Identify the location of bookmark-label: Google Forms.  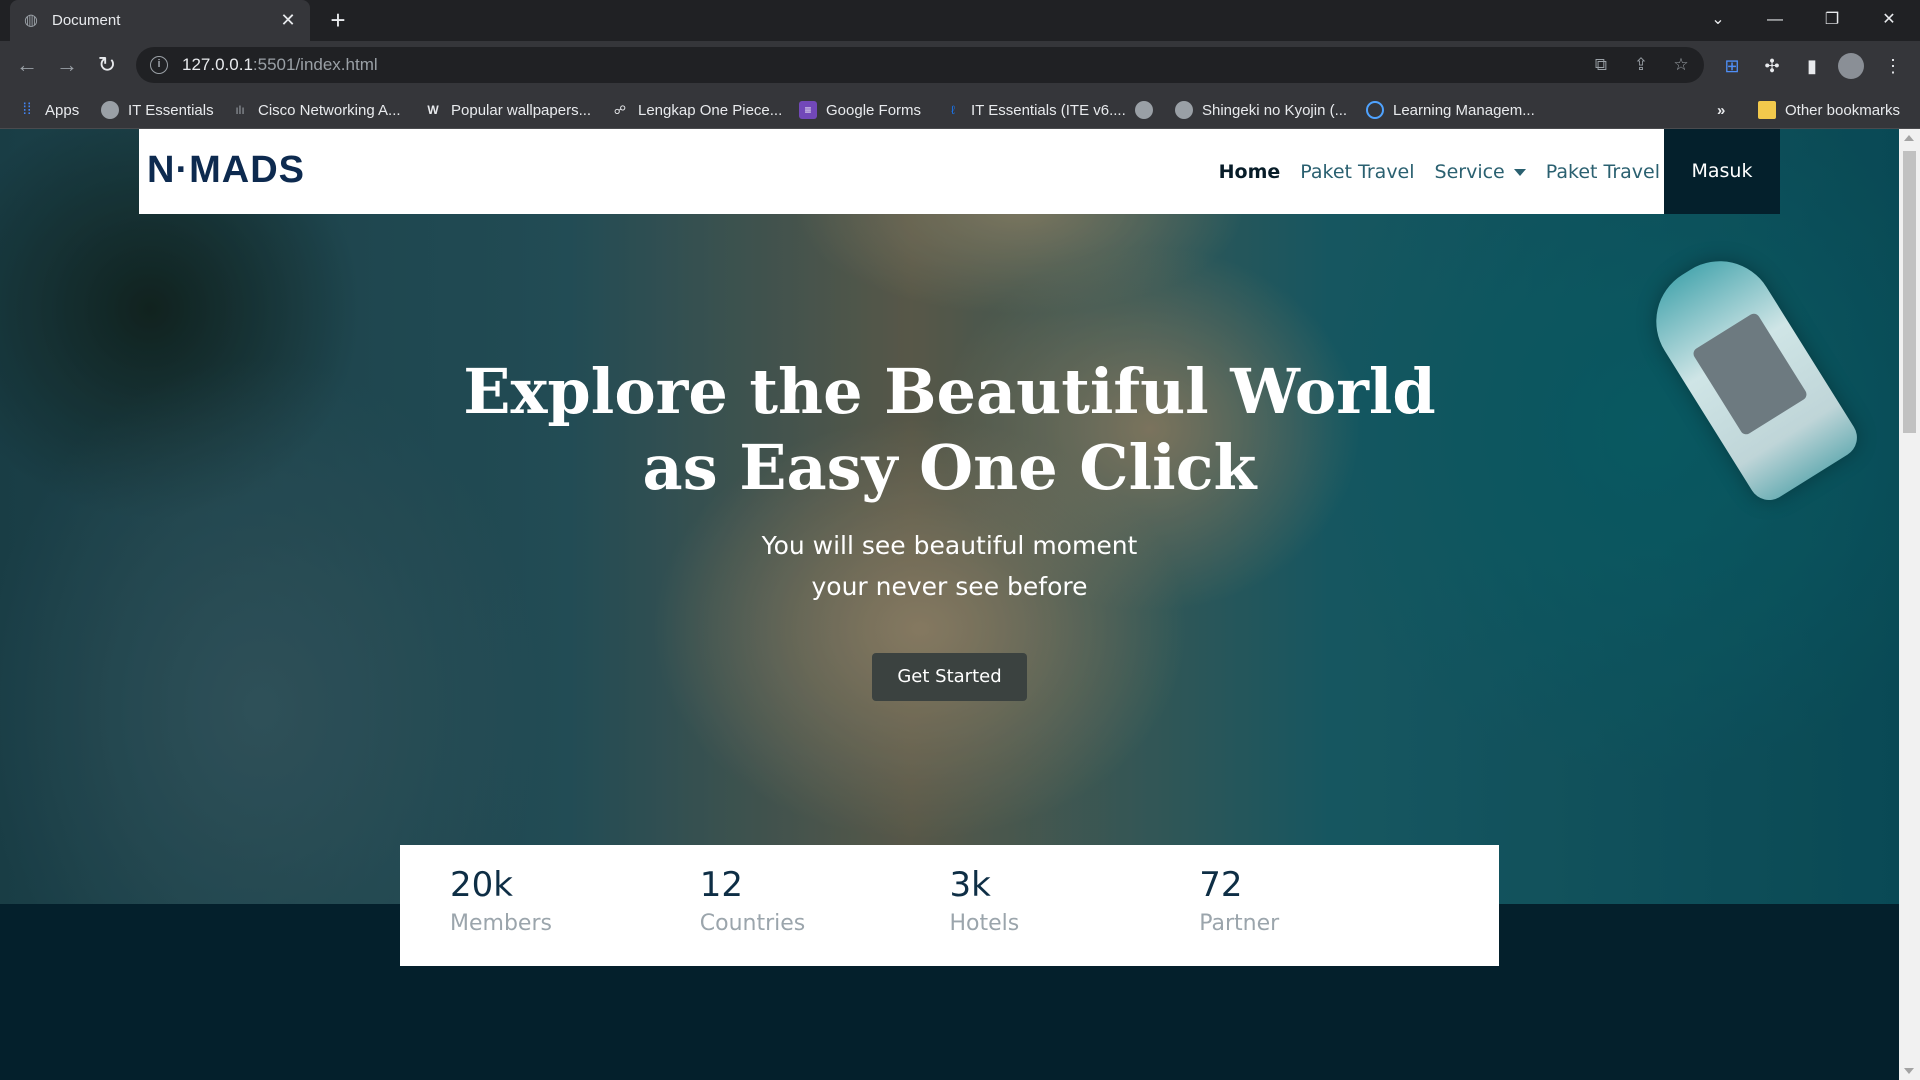
(874, 110).